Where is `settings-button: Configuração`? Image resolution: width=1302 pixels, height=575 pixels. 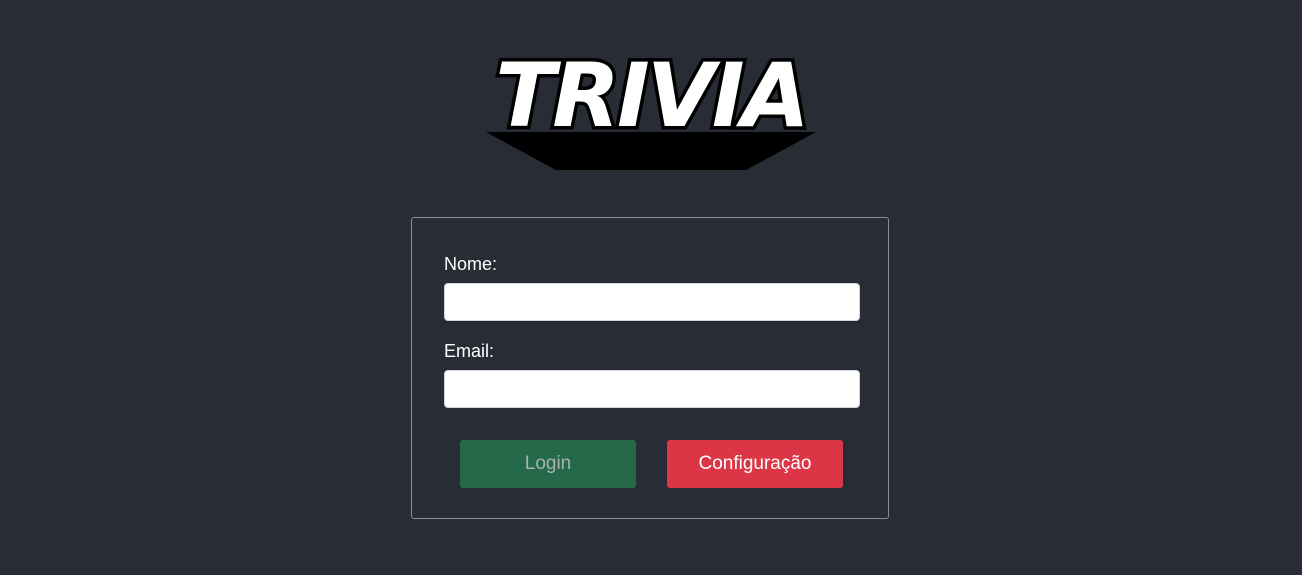 settings-button: Configuração is located at coordinates (755, 464).